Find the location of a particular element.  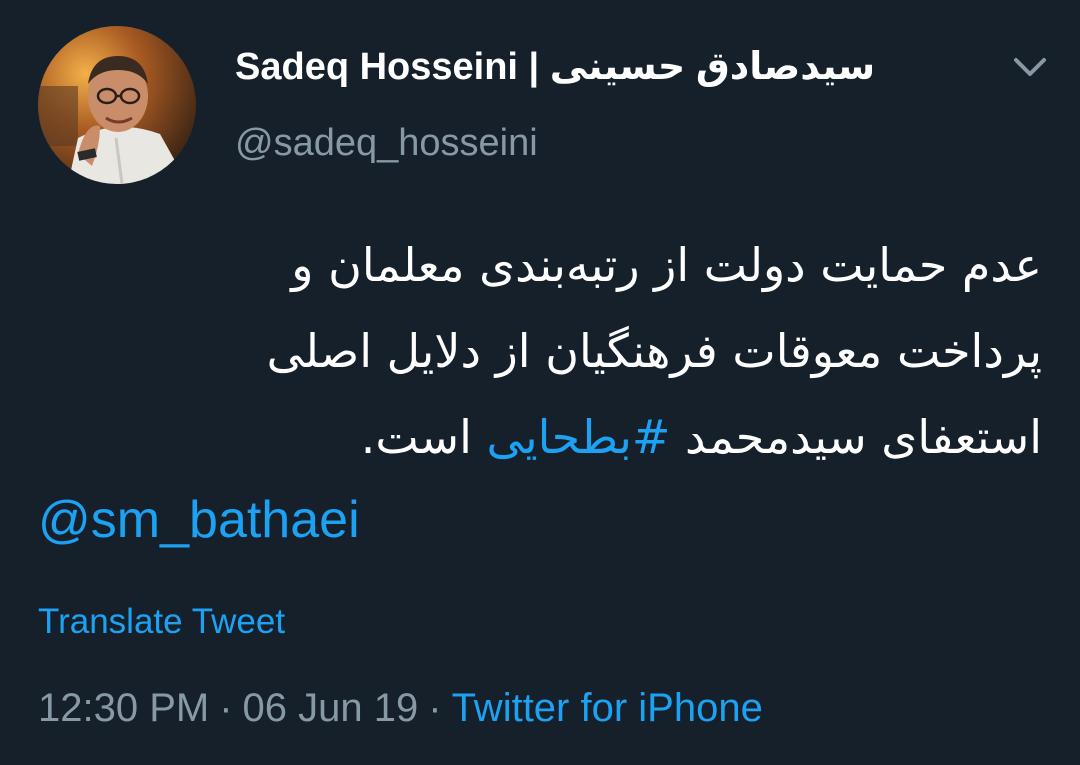

chevron-down-icon is located at coordinates (1030, 67).